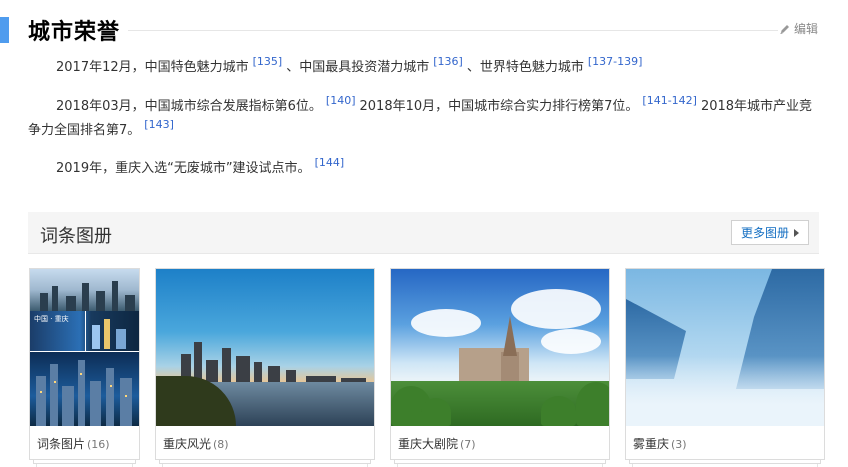 Image resolution: width=848 pixels, height=467 pixels. What do you see at coordinates (183, 168) in the screenshot?
I see `paragraph-text: 2019年，重庆入选“无废城市”建设试点市。` at bounding box center [183, 168].